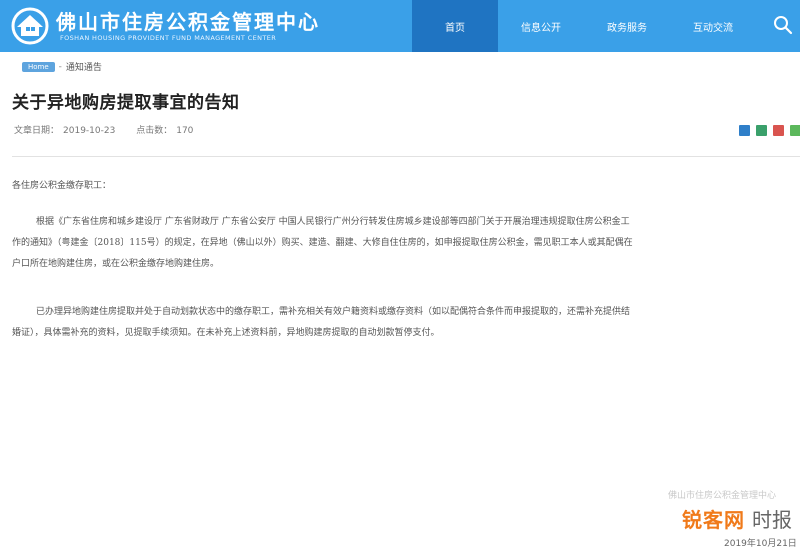 The image size is (800, 550). Describe the element at coordinates (772, 520) in the screenshot. I see `watermark-time: 时报` at that location.